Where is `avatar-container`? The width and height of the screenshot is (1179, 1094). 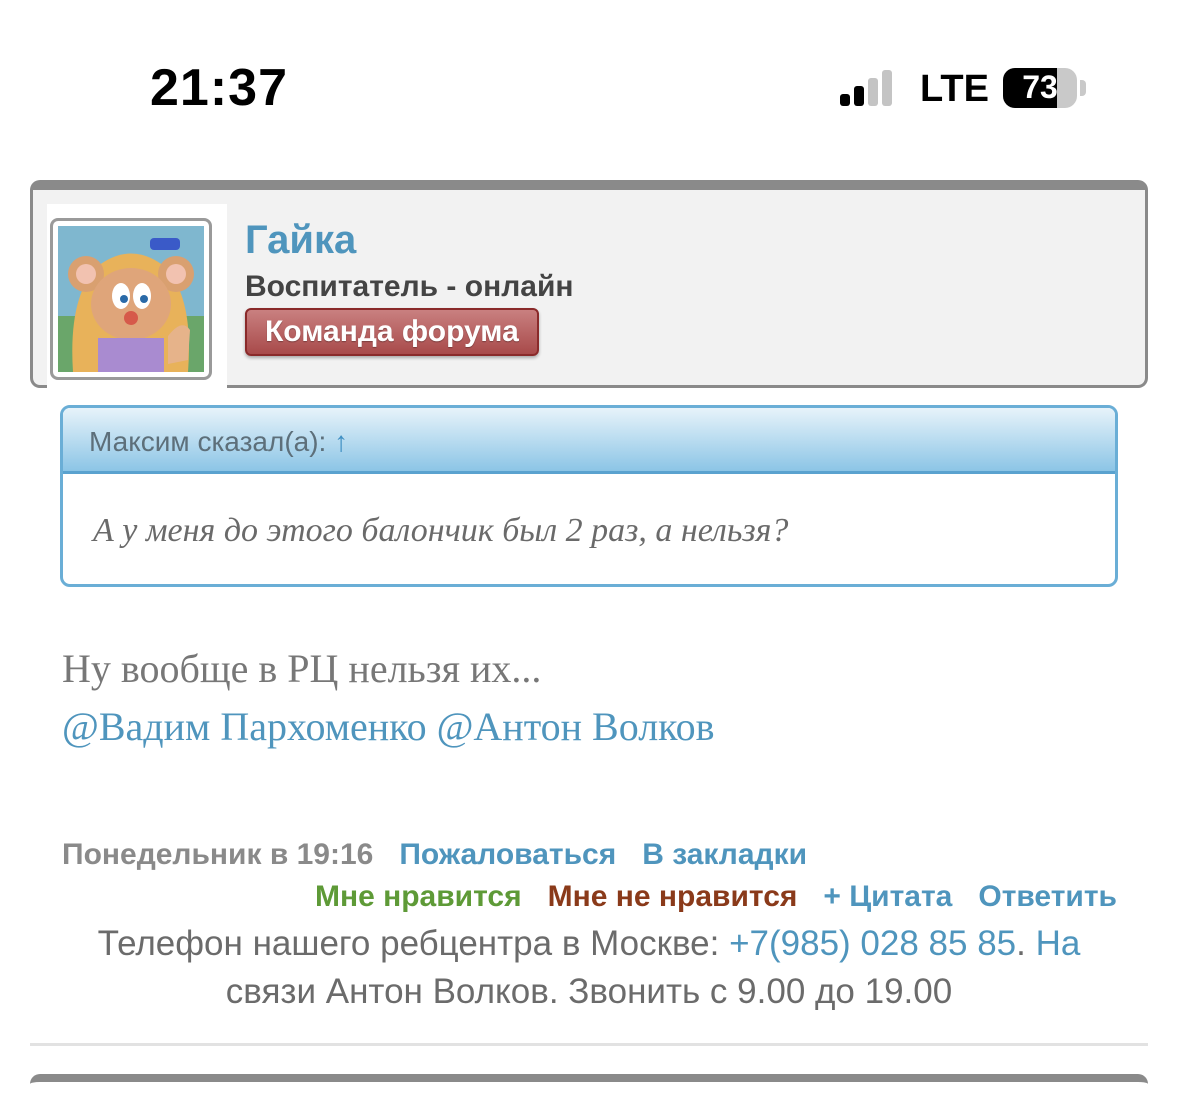 avatar-container is located at coordinates (137, 298).